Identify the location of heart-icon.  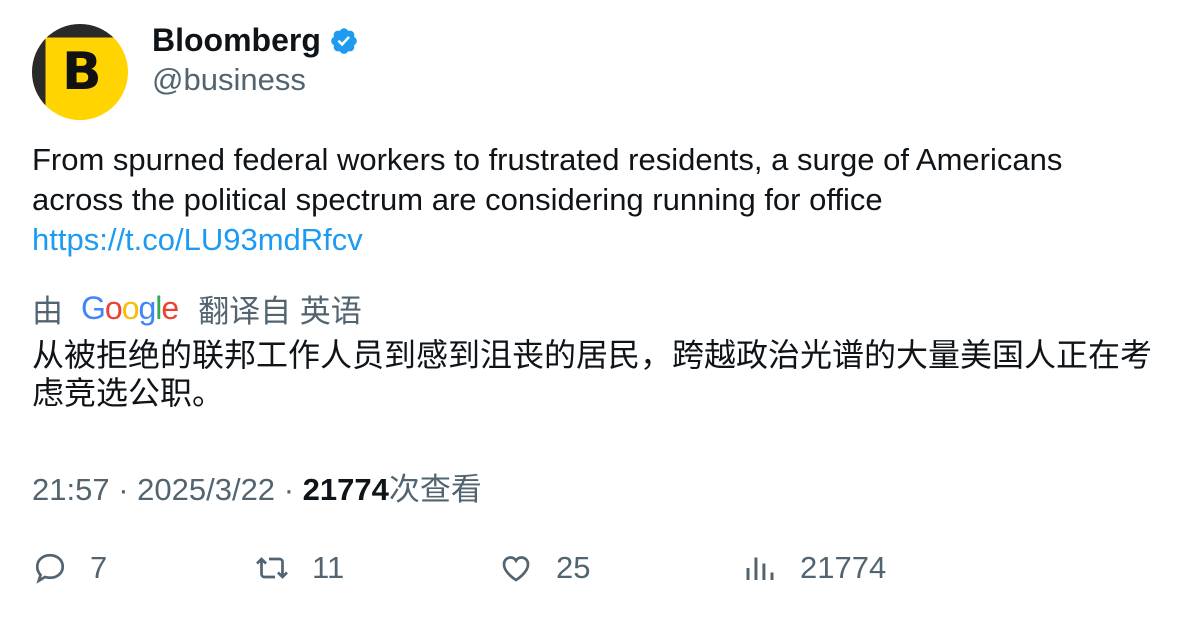
(516, 569).